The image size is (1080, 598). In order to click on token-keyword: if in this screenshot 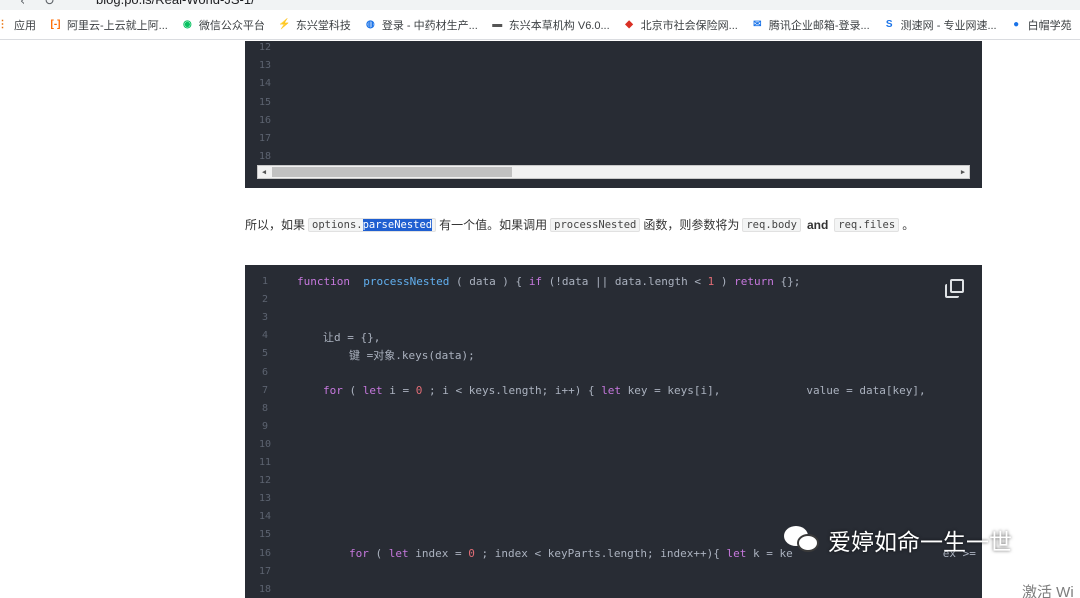, I will do `click(535, 281)`.